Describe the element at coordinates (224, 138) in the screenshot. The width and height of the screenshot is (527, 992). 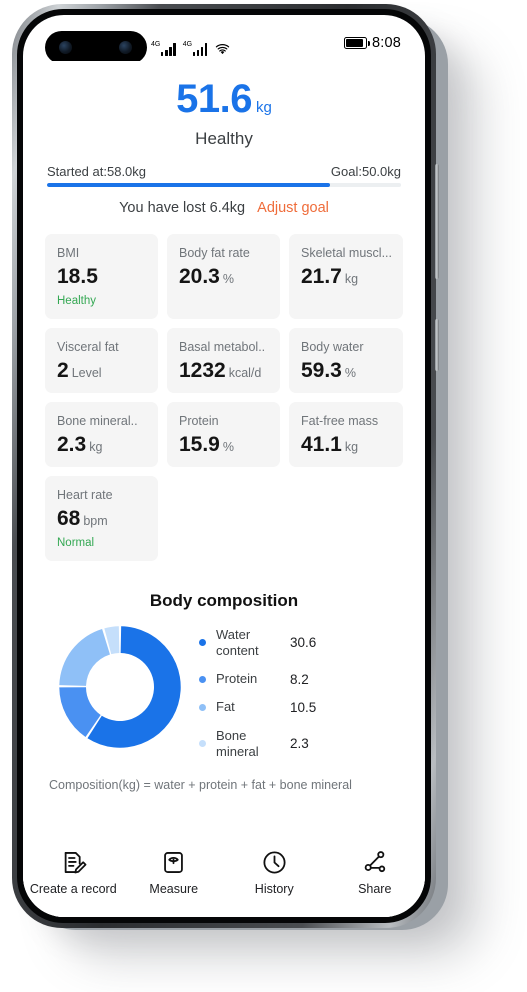
I see `health-status-label: Healthy` at that location.